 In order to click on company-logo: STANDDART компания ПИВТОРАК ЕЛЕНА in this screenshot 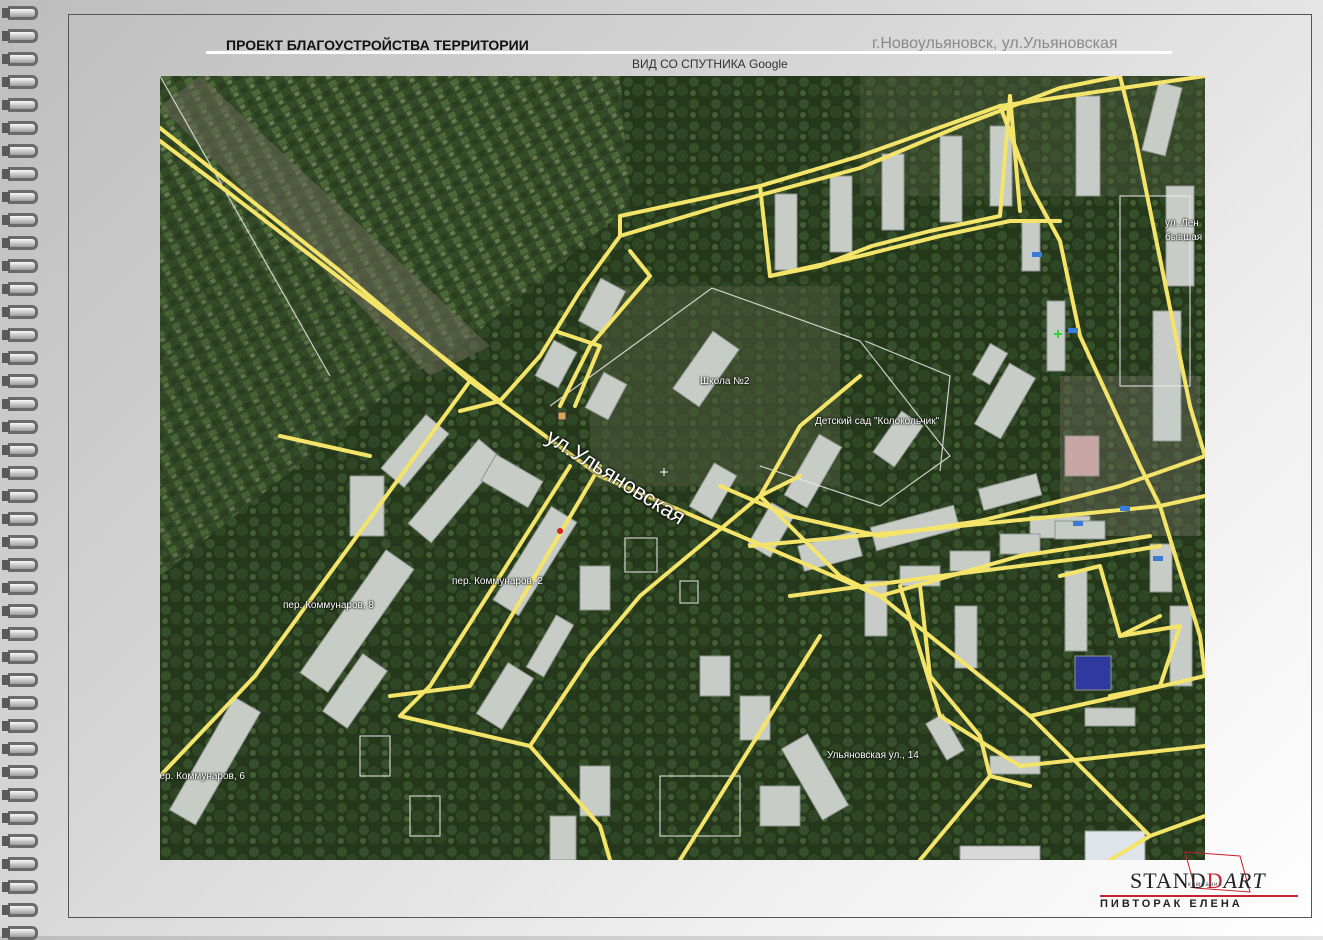, I will do `click(1200, 880)`.